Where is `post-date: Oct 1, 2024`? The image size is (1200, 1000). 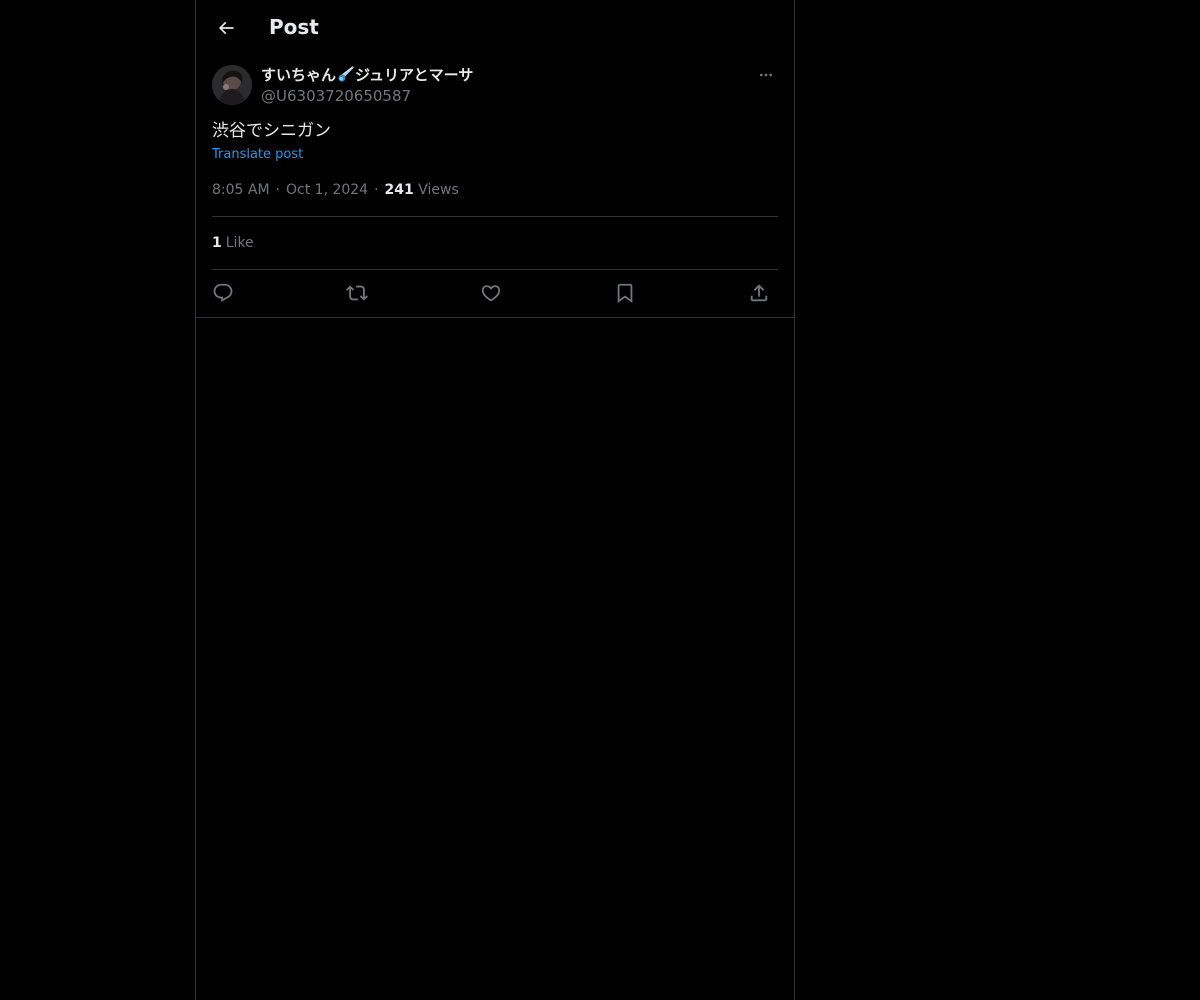 post-date: Oct 1, 2024 is located at coordinates (327, 190).